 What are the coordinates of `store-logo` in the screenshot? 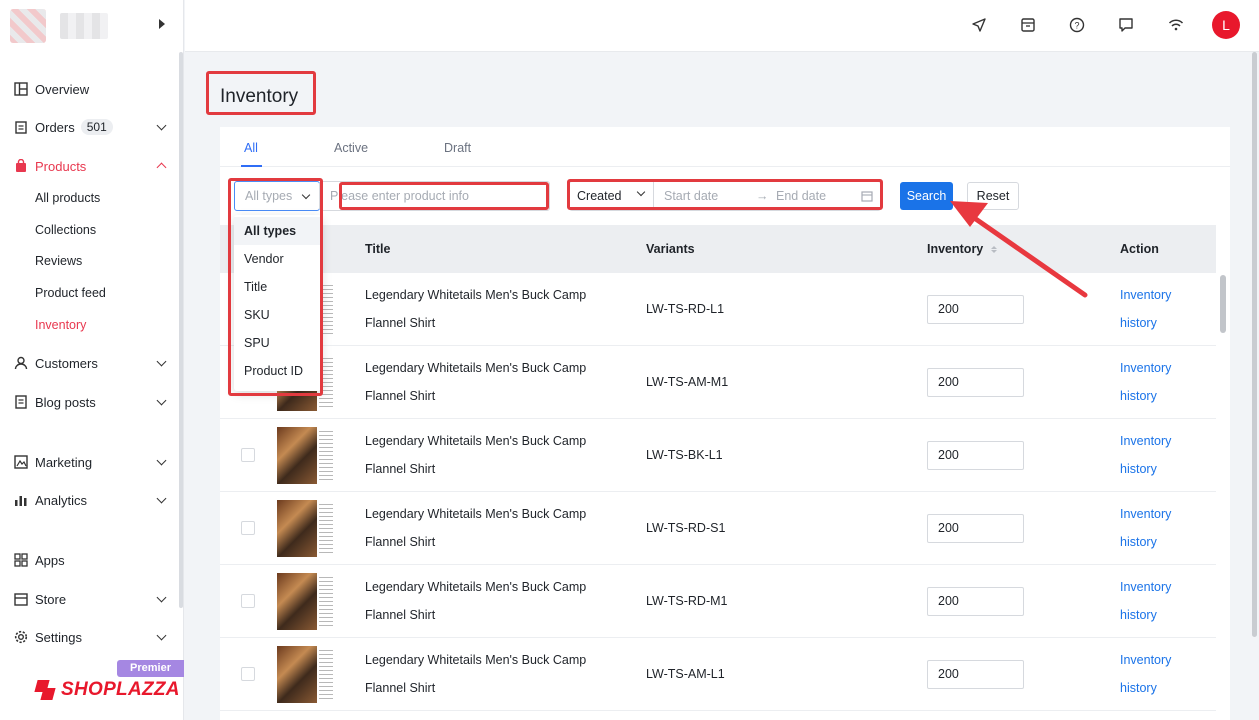 It's located at (28, 26).